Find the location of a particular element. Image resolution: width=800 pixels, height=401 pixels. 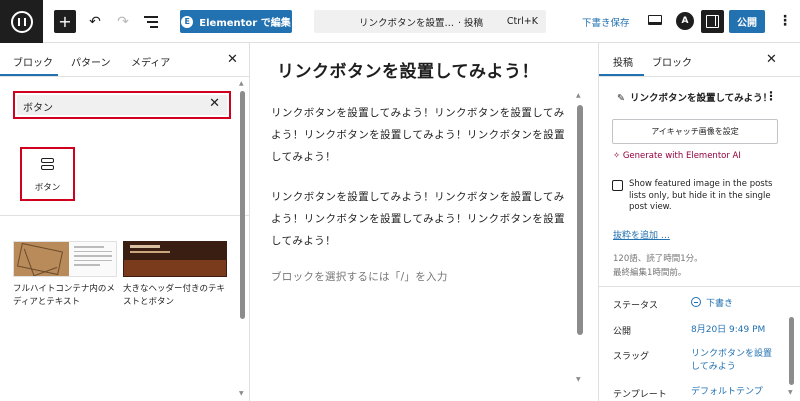

word-count: 120語、読了時間1分。 is located at coordinates (658, 259).